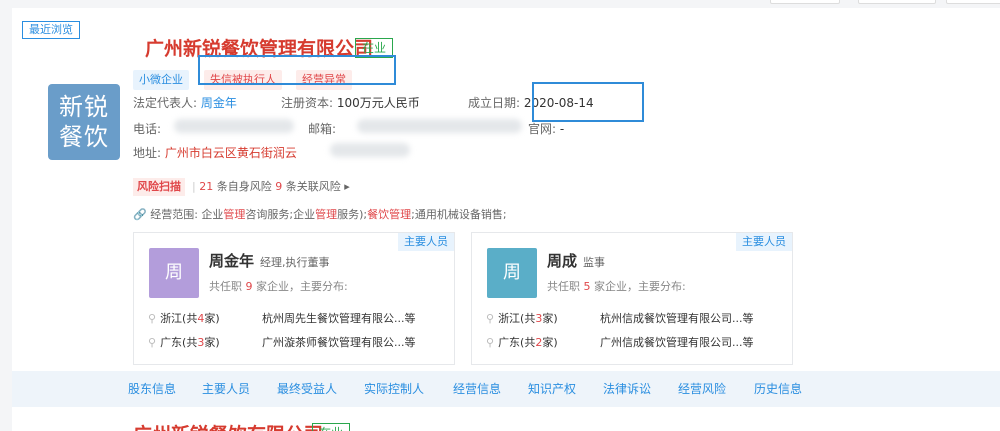 The image size is (1000, 431). Describe the element at coordinates (677, 319) in the screenshot. I see `loc-company: 杭州信成餐饮管理有限公司...等` at that location.